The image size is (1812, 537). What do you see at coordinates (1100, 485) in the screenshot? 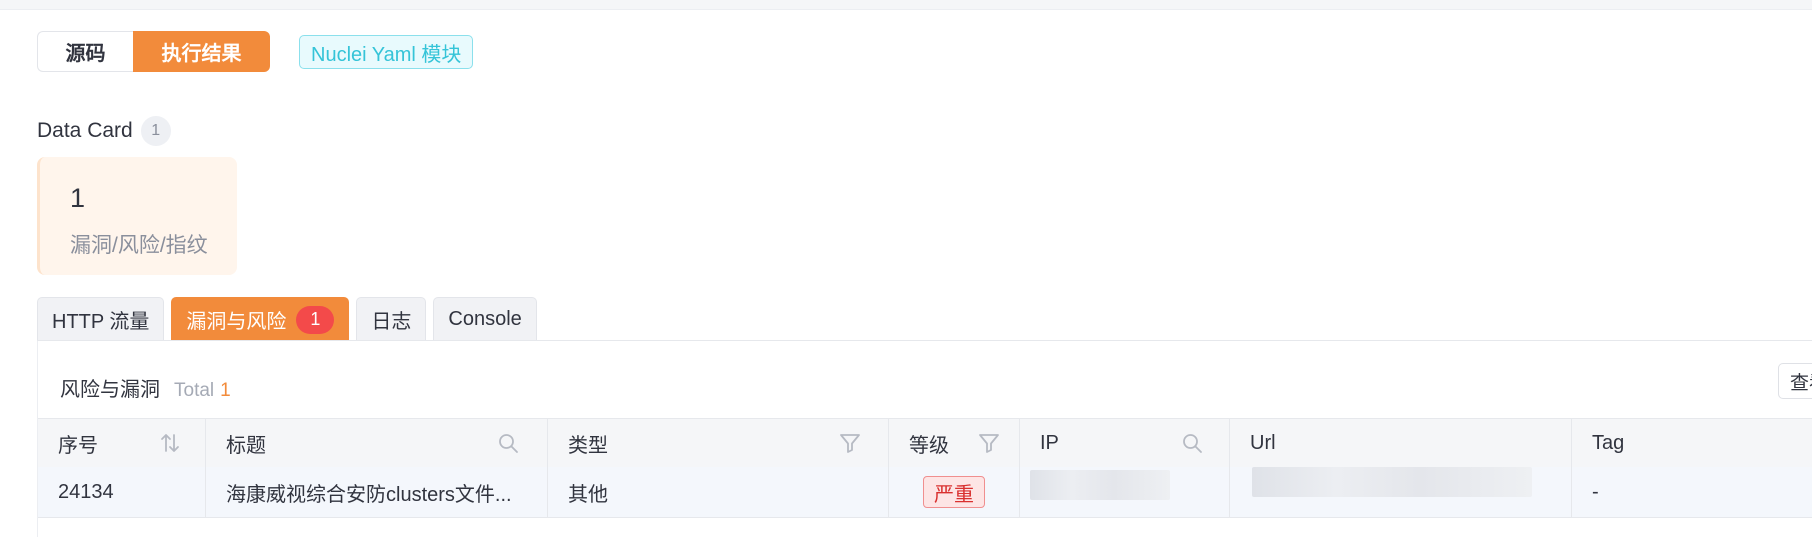
I see `redacted-ip` at bounding box center [1100, 485].